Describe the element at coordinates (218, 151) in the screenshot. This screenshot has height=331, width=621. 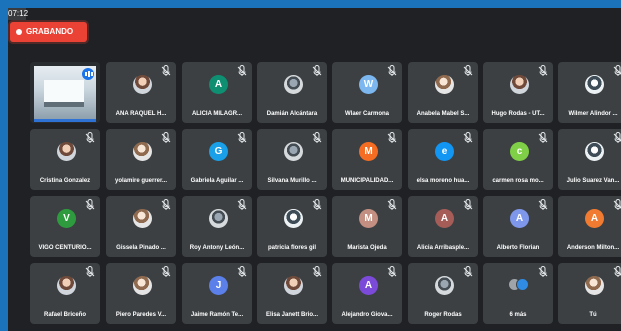
I see `avatar: G` at that location.